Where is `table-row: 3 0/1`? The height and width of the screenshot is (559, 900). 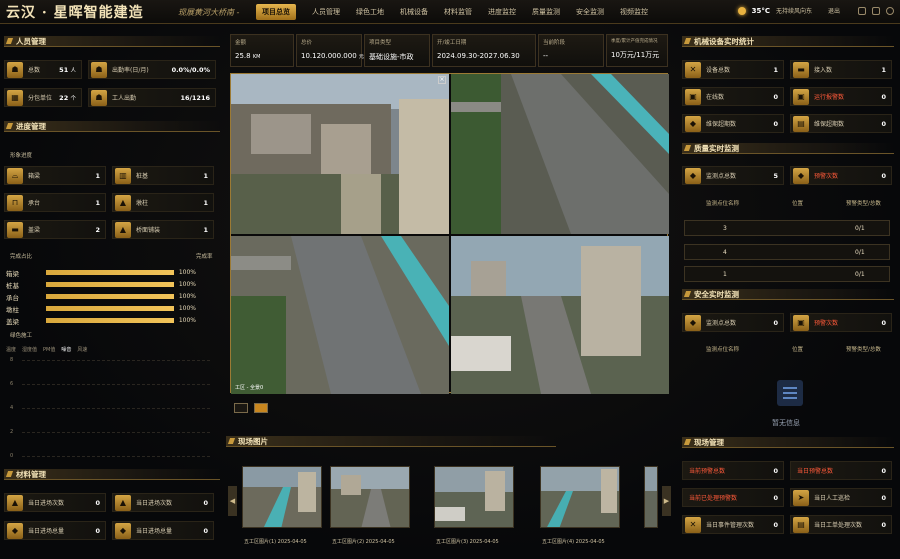
table-row: 3 0/1 is located at coordinates (787, 228).